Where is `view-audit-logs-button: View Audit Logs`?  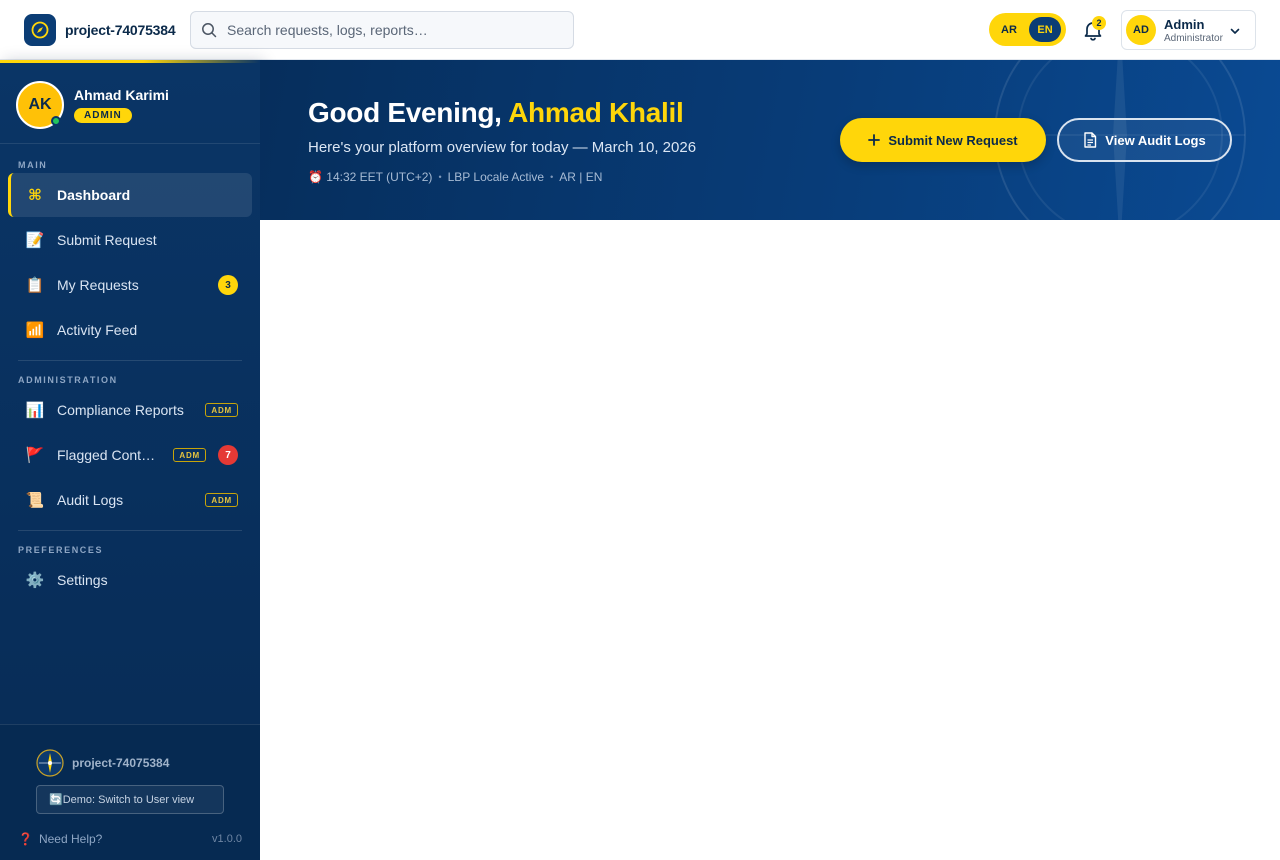
view-audit-logs-button: View Audit Logs is located at coordinates (1144, 140).